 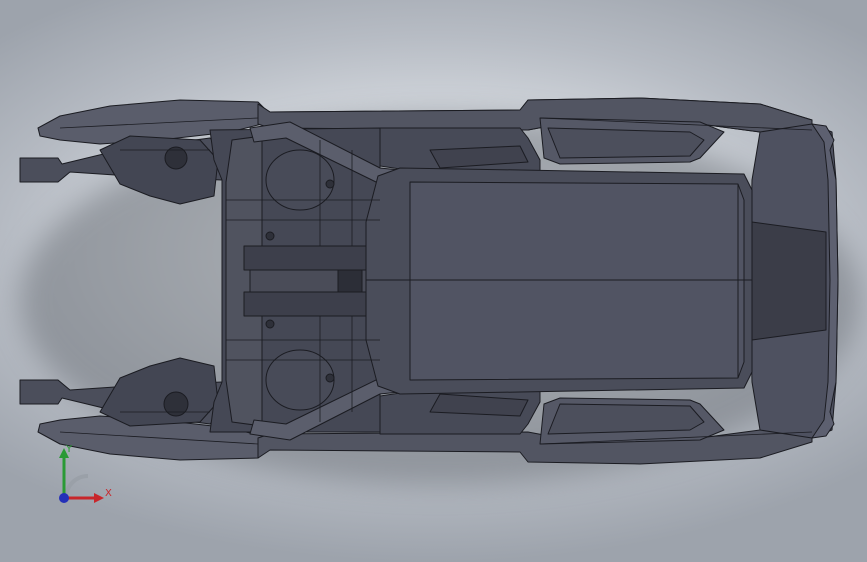 I want to click on orientation-triad: Y X, so click(x=85, y=473).